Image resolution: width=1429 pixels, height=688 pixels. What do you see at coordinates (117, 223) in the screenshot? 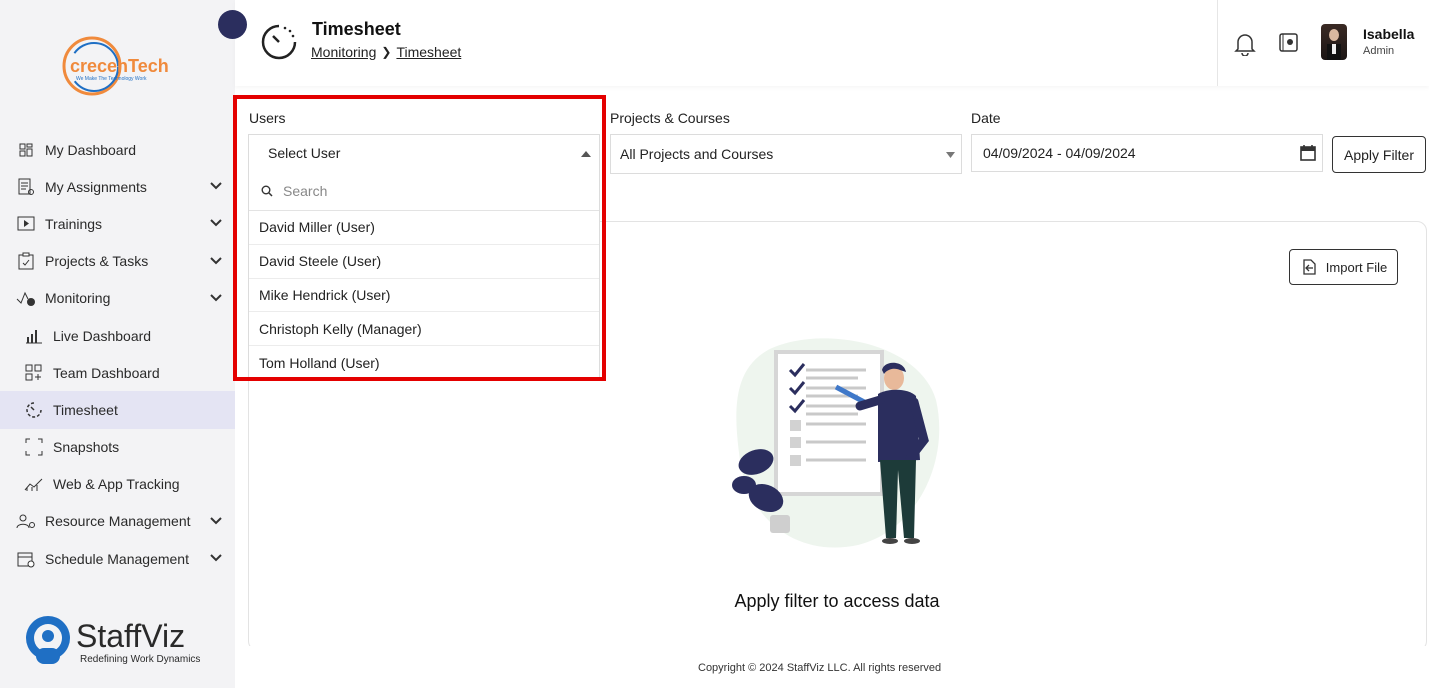
I see `sidebar-item-trainings: Trainings` at bounding box center [117, 223].